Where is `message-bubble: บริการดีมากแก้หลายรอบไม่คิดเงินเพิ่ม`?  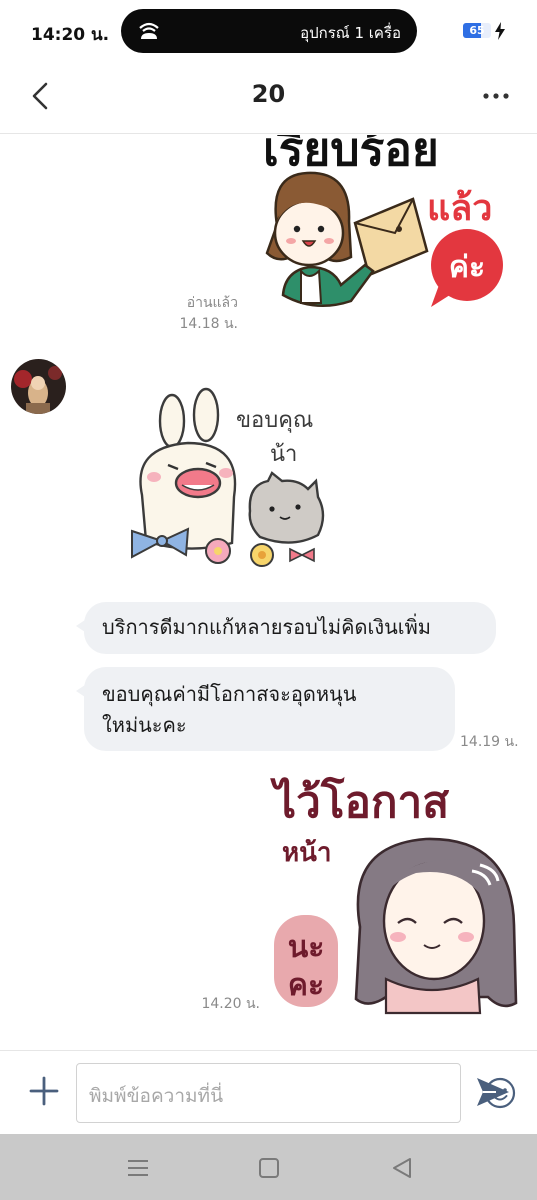 message-bubble: บริการดีมากแก้หลายรอบไม่คิดเงินเพิ่ม is located at coordinates (286, 628).